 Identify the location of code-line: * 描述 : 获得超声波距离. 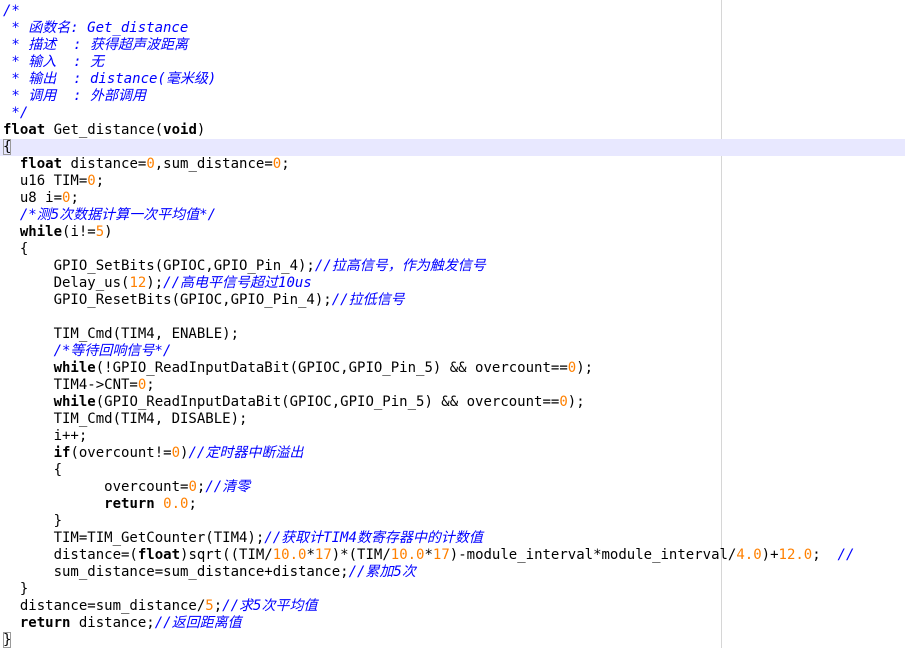
(454, 45).